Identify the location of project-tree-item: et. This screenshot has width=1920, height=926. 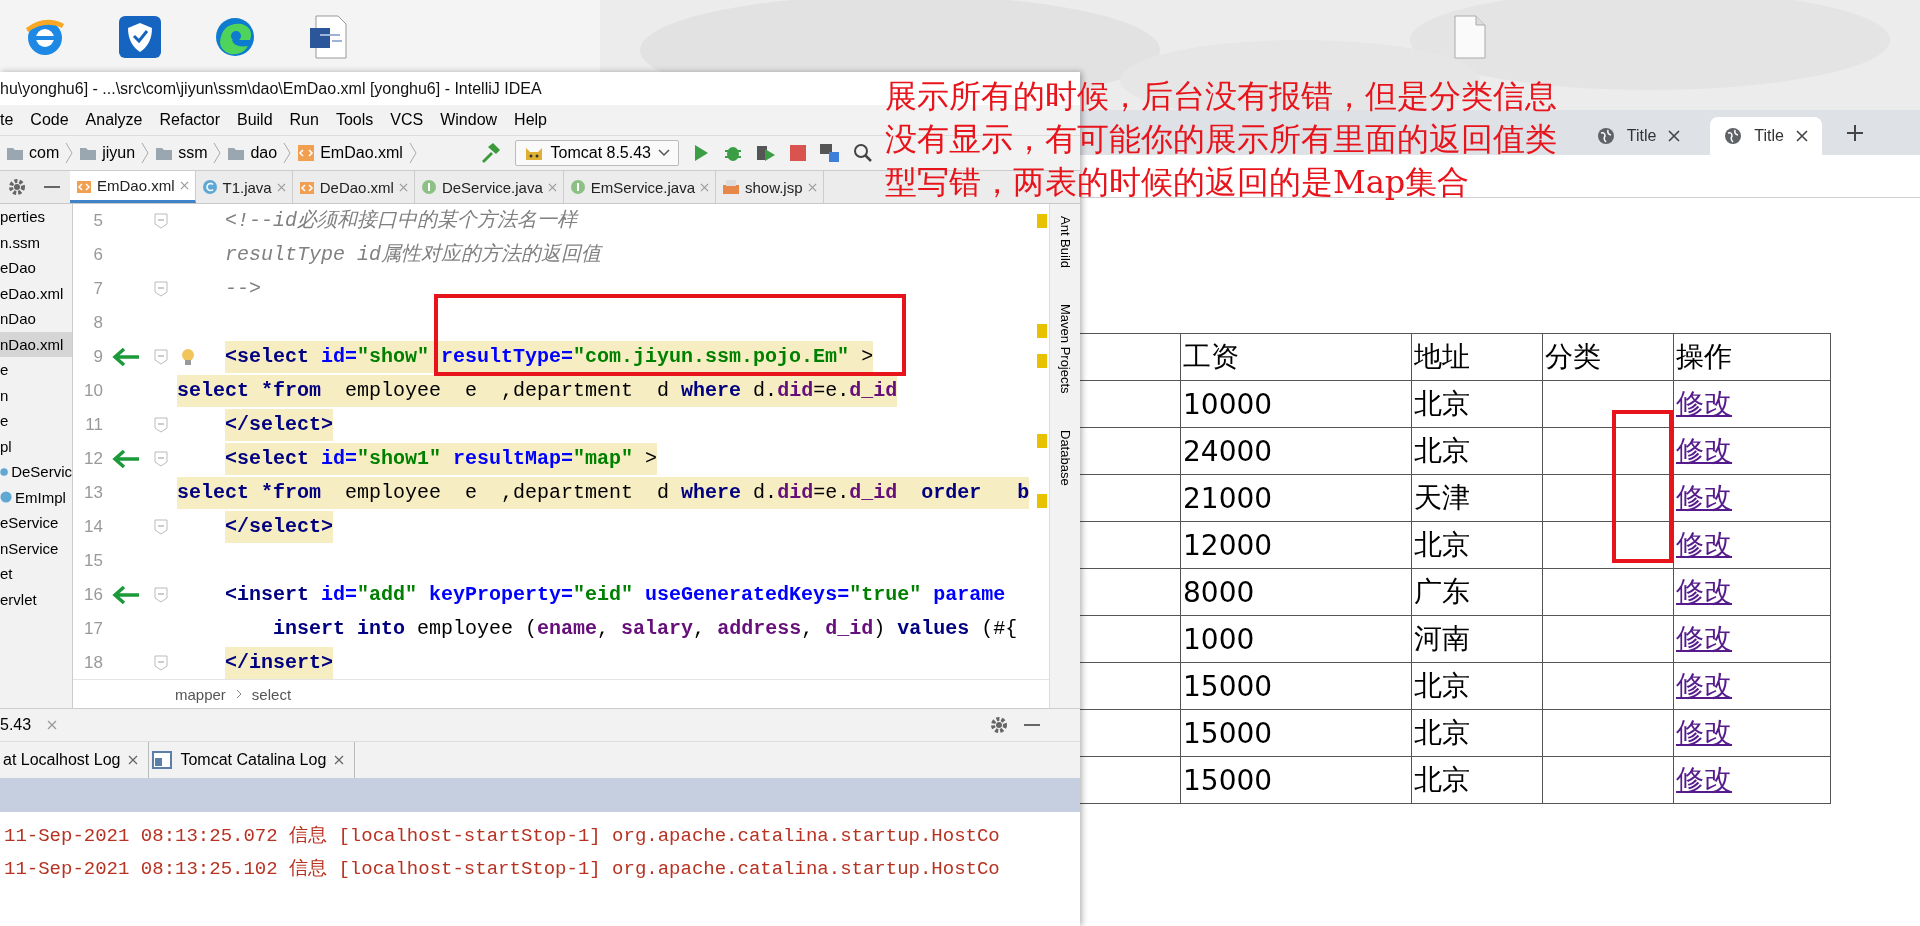
(36, 574).